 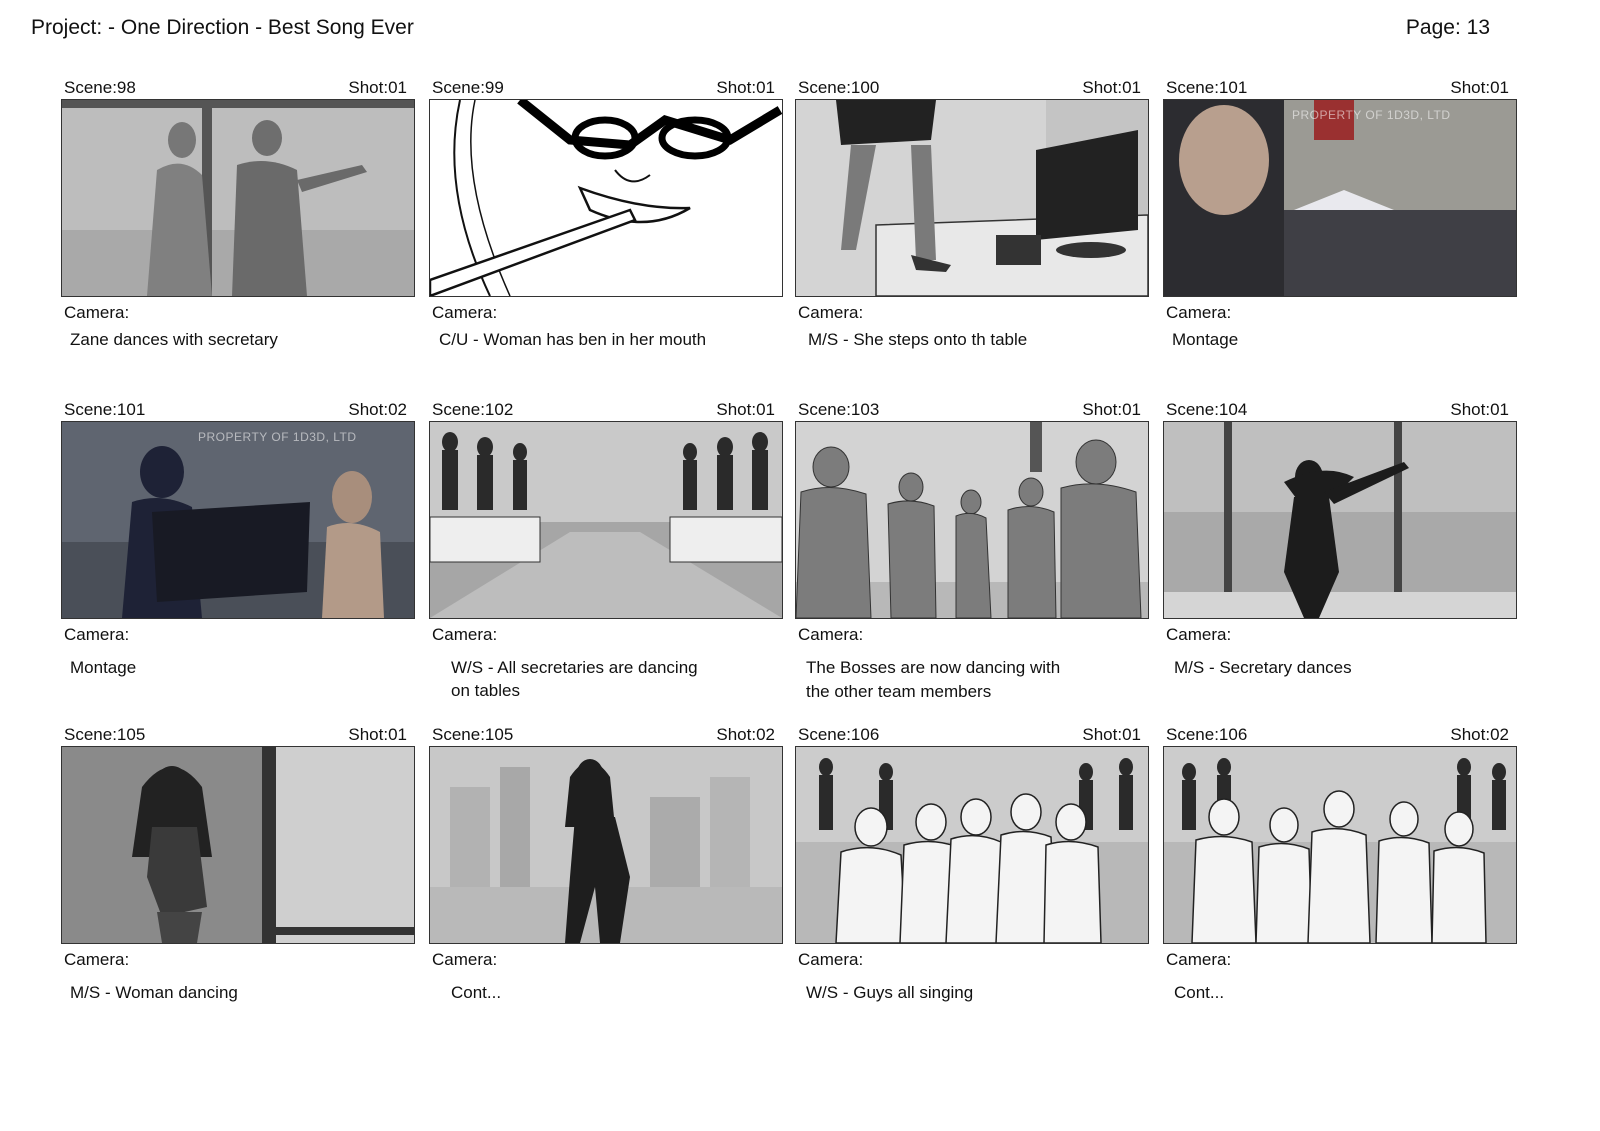 What do you see at coordinates (1263, 667) in the screenshot?
I see `shot-description: M/S - Secretary dances` at bounding box center [1263, 667].